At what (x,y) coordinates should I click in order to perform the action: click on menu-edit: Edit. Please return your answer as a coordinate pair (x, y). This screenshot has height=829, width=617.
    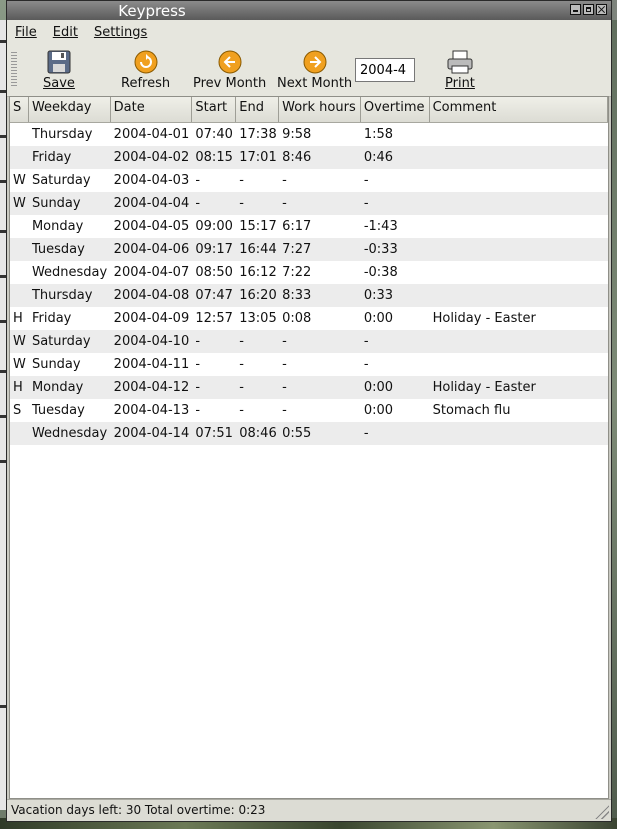
    Looking at the image, I should click on (65, 32).